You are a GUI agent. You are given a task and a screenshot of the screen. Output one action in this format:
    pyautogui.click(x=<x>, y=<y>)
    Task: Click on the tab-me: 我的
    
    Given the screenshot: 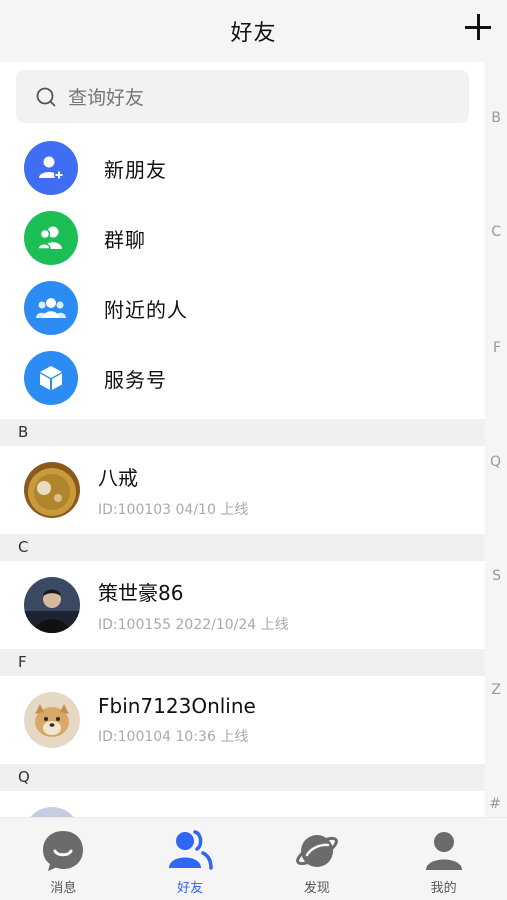 What is the action you would take?
    pyautogui.click(x=443, y=859)
    